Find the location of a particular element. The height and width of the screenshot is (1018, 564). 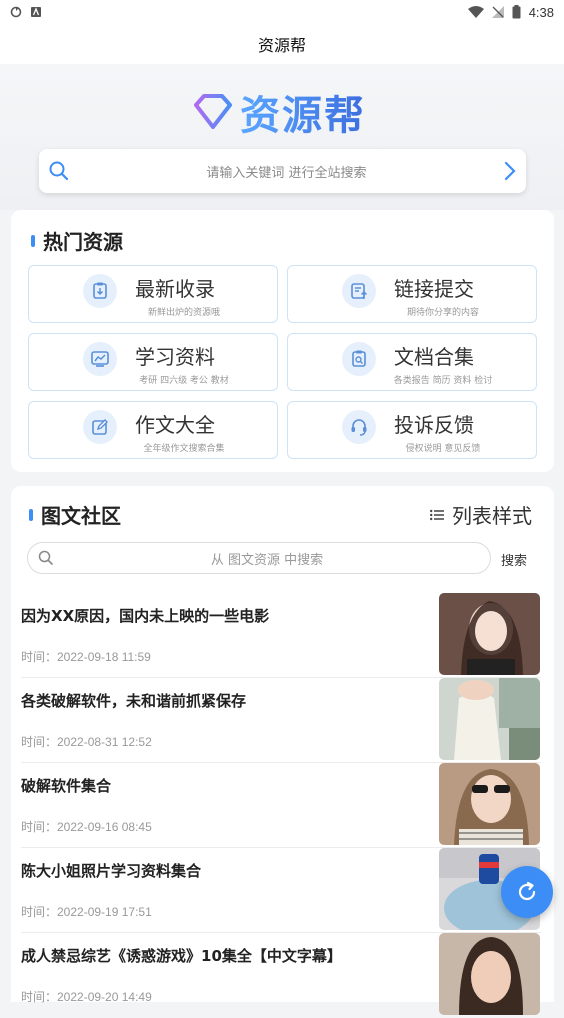

notification-a-icon is located at coordinates (36, 12).